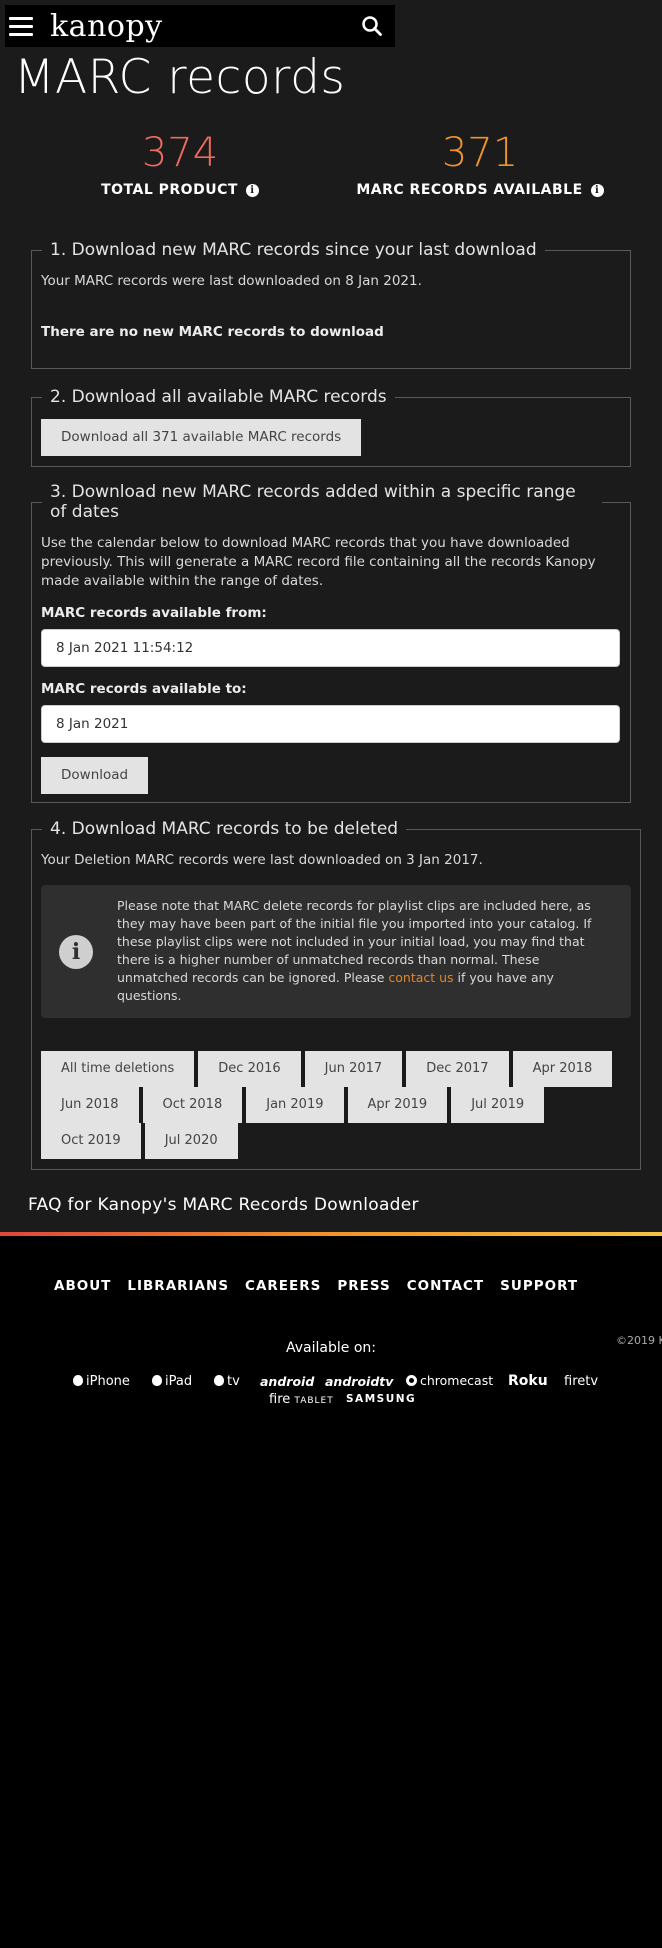 The height and width of the screenshot is (1948, 662). I want to click on platform-chromecast: chromecast, so click(449, 1380).